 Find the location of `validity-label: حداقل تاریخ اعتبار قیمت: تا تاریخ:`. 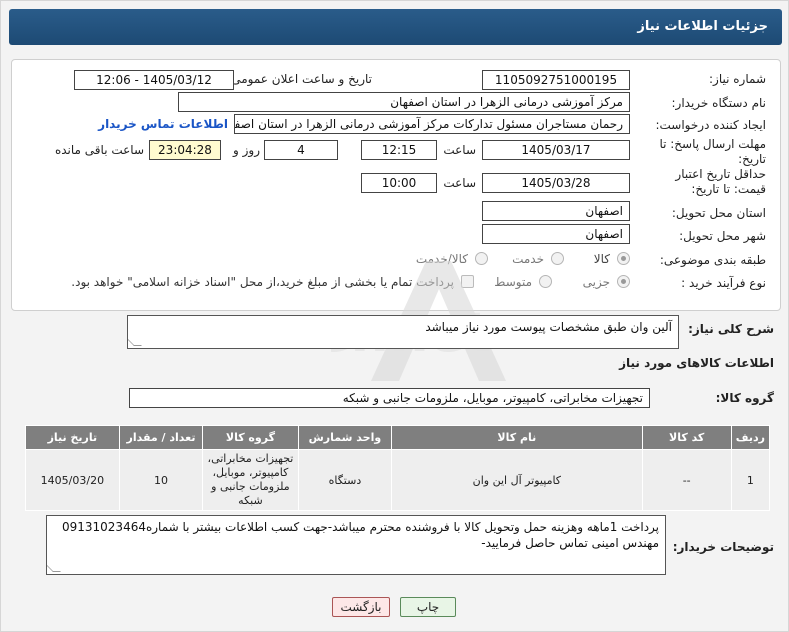

validity-label: حداقل تاریخ اعتبار قیمت: تا تاریخ: is located at coordinates (720, 181).